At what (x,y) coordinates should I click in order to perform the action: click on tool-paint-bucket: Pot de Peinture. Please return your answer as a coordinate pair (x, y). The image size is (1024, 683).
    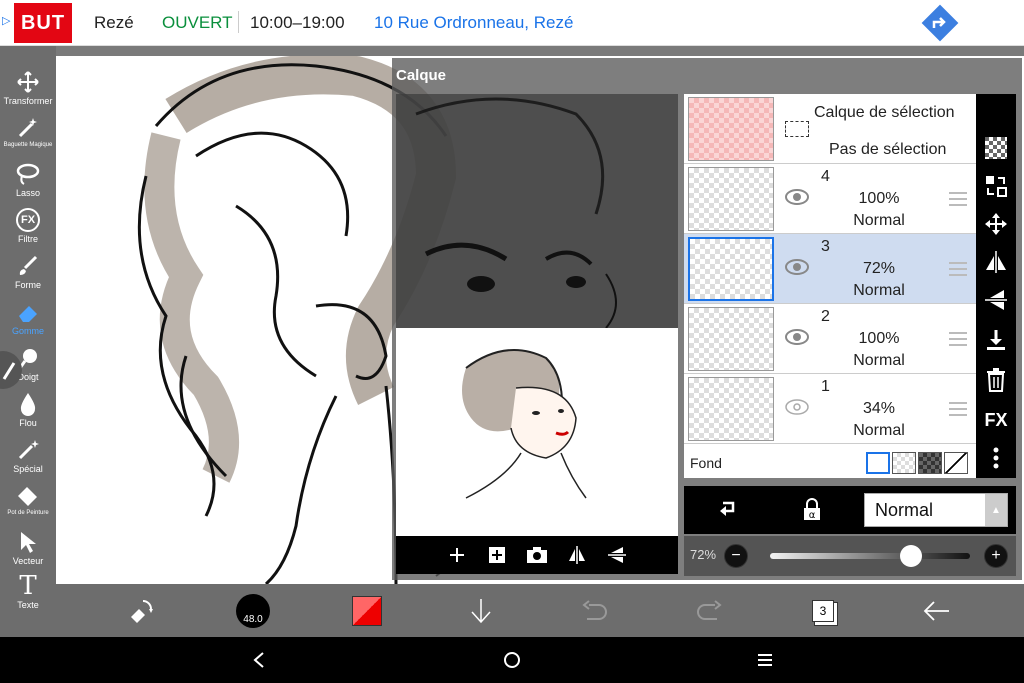
    Looking at the image, I should click on (28, 505).